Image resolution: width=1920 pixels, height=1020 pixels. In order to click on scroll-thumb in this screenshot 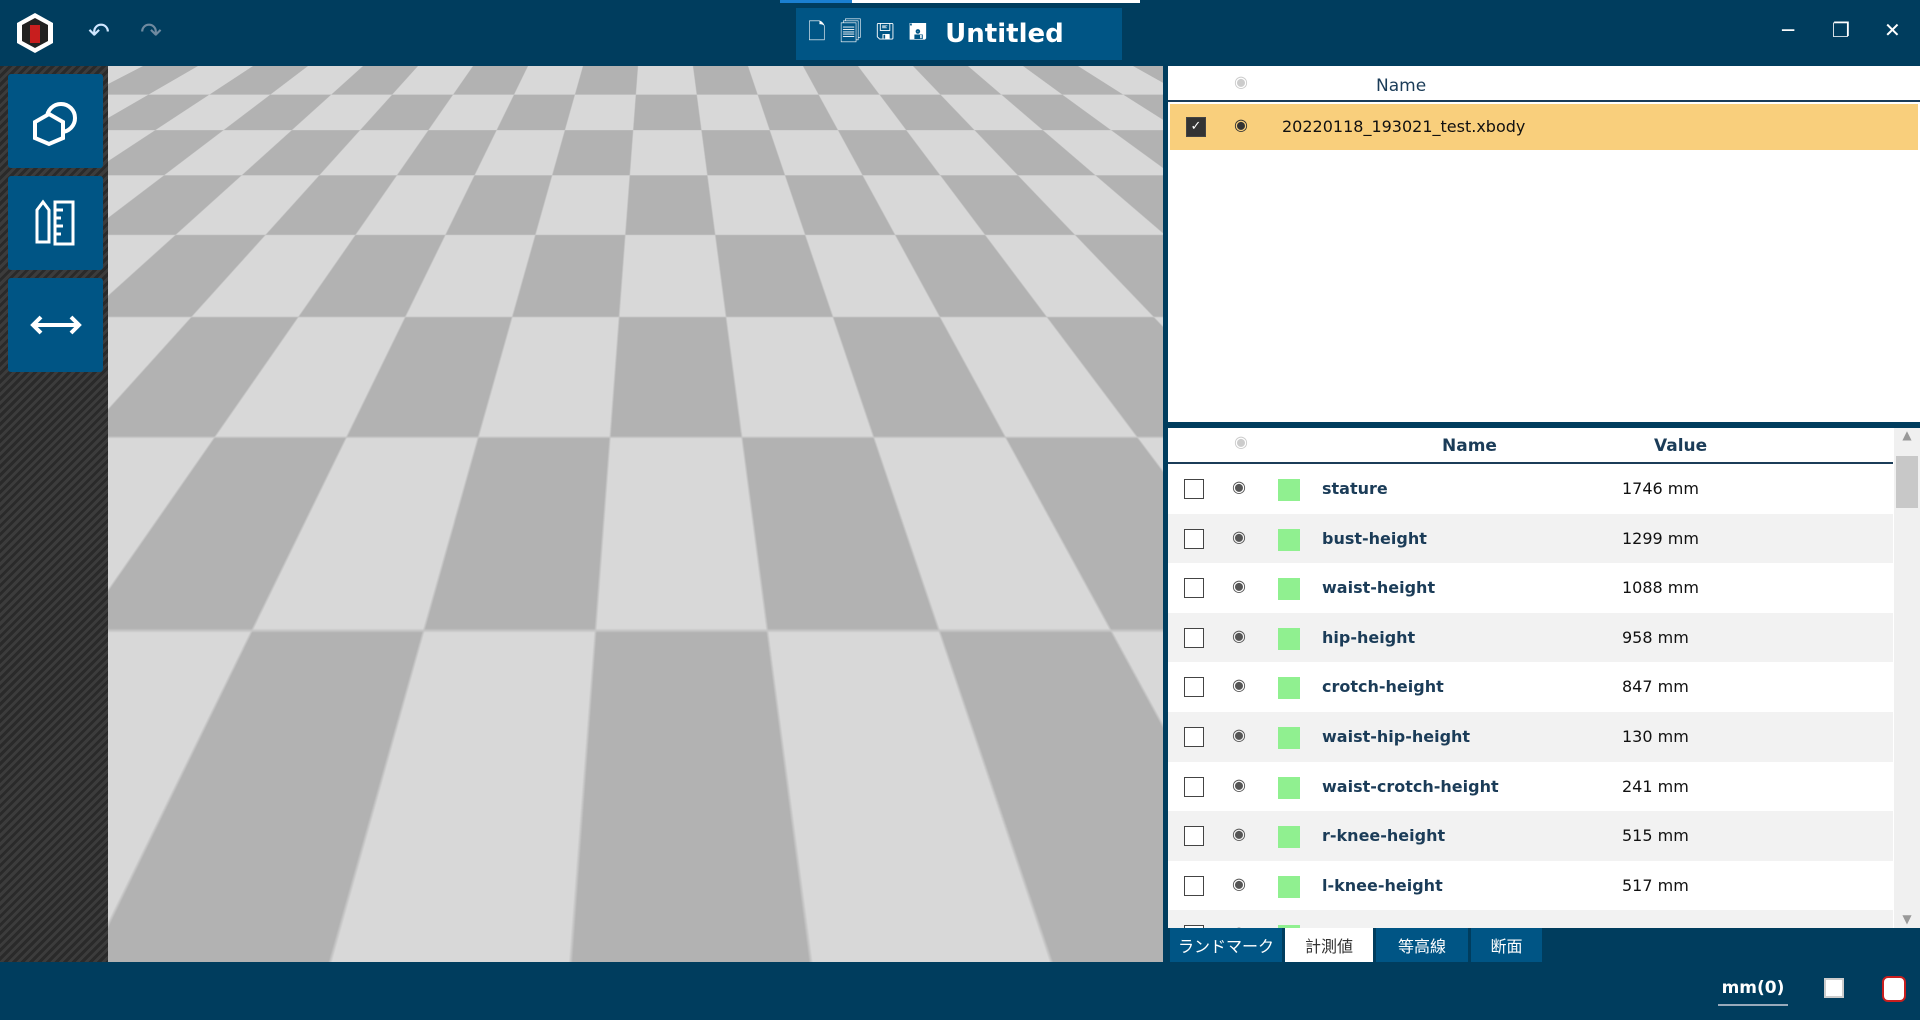, I will do `click(1907, 482)`.